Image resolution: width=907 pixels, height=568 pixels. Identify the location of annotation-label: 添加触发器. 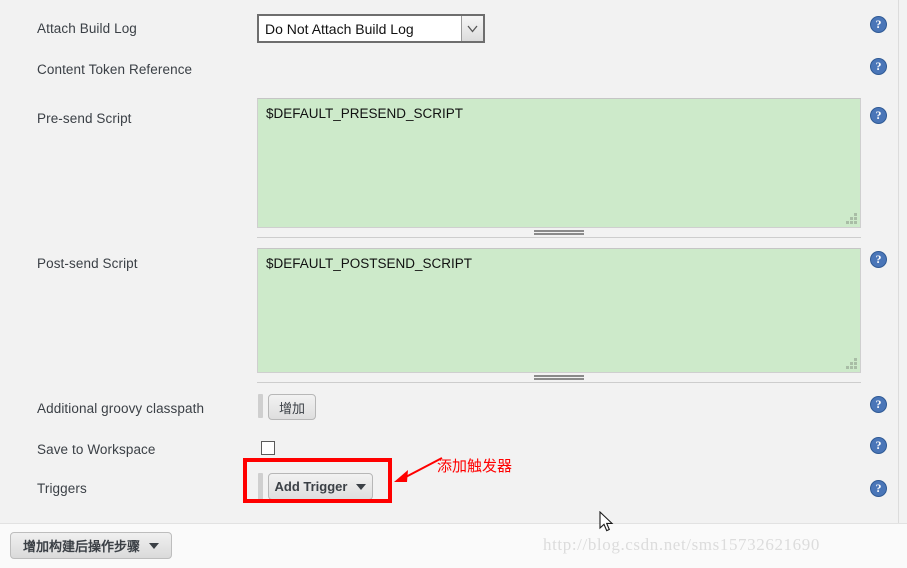
(475, 466).